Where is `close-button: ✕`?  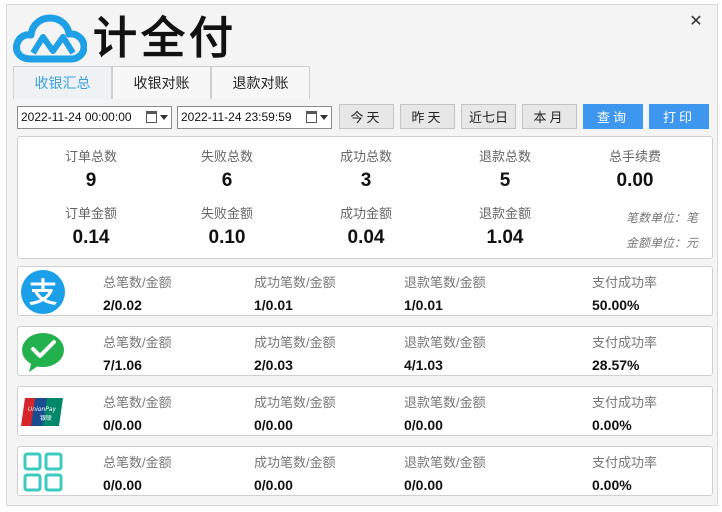 close-button: ✕ is located at coordinates (696, 22).